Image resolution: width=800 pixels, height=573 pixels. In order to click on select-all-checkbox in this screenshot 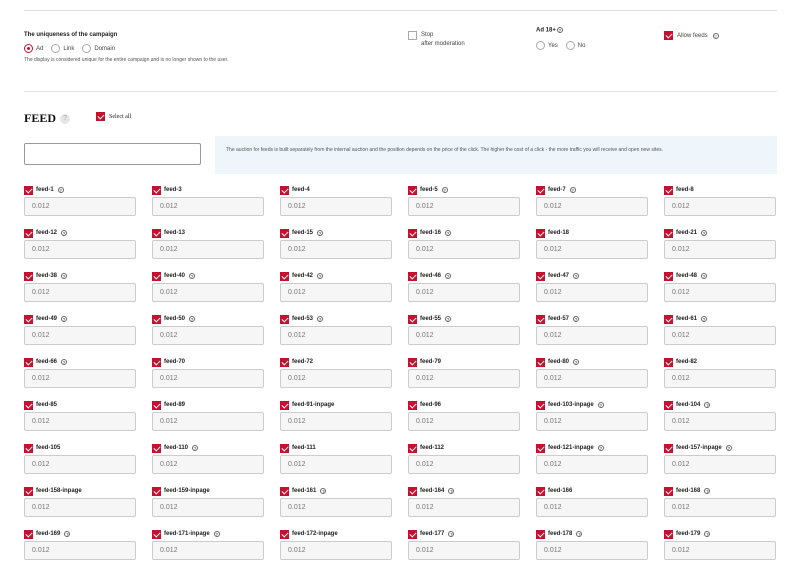, I will do `click(100, 116)`.